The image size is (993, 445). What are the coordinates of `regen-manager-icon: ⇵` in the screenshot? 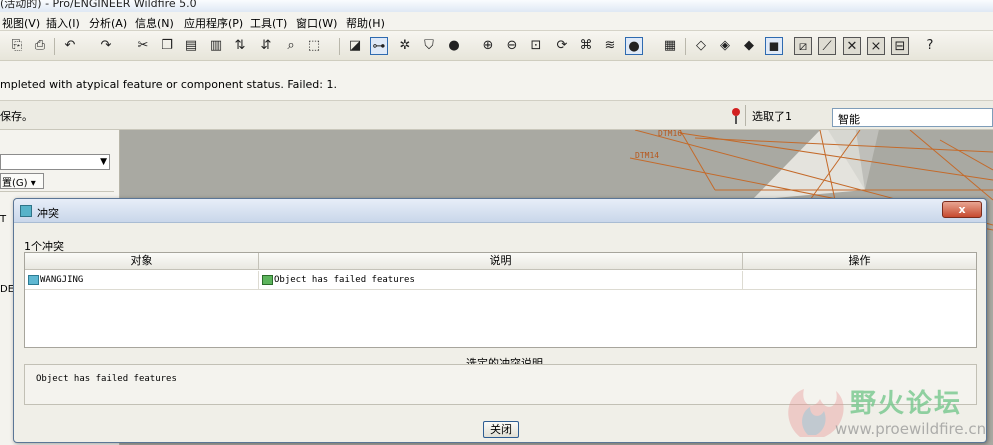 It's located at (266, 46).